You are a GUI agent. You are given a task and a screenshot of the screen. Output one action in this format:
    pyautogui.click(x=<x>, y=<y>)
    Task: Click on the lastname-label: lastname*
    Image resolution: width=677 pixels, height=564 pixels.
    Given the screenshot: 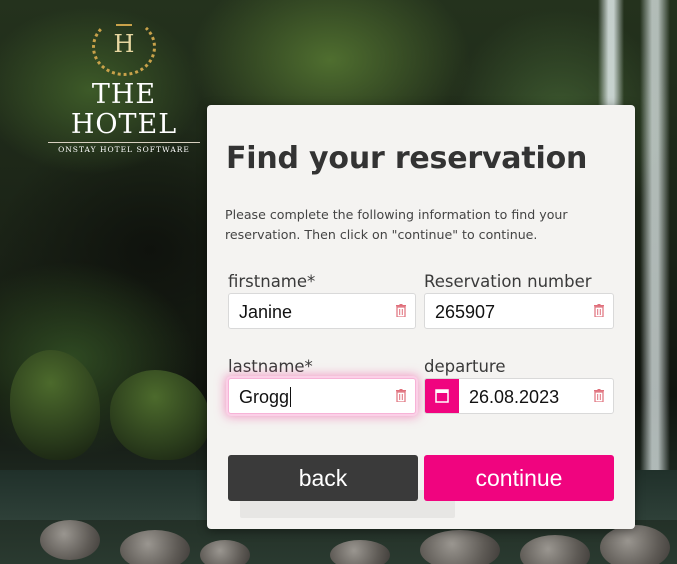 What is the action you would take?
    pyautogui.click(x=270, y=366)
    